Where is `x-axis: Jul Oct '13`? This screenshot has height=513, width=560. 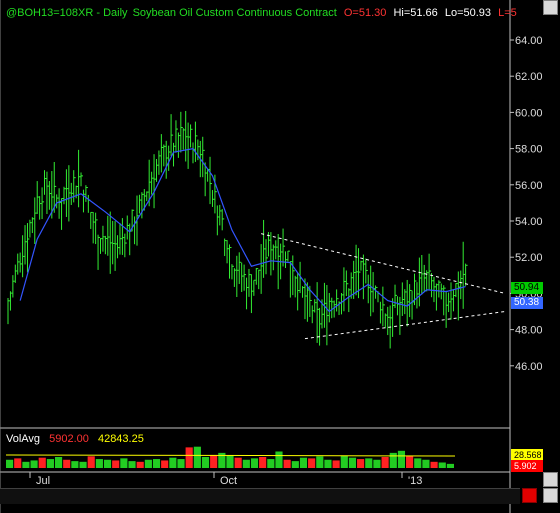 x-axis: Jul Oct '13 is located at coordinates (225, 479).